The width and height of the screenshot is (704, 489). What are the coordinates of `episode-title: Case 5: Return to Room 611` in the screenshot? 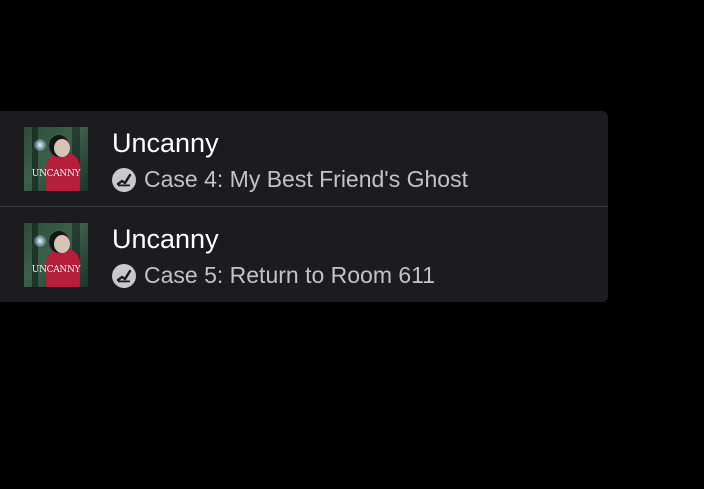 It's located at (290, 275).